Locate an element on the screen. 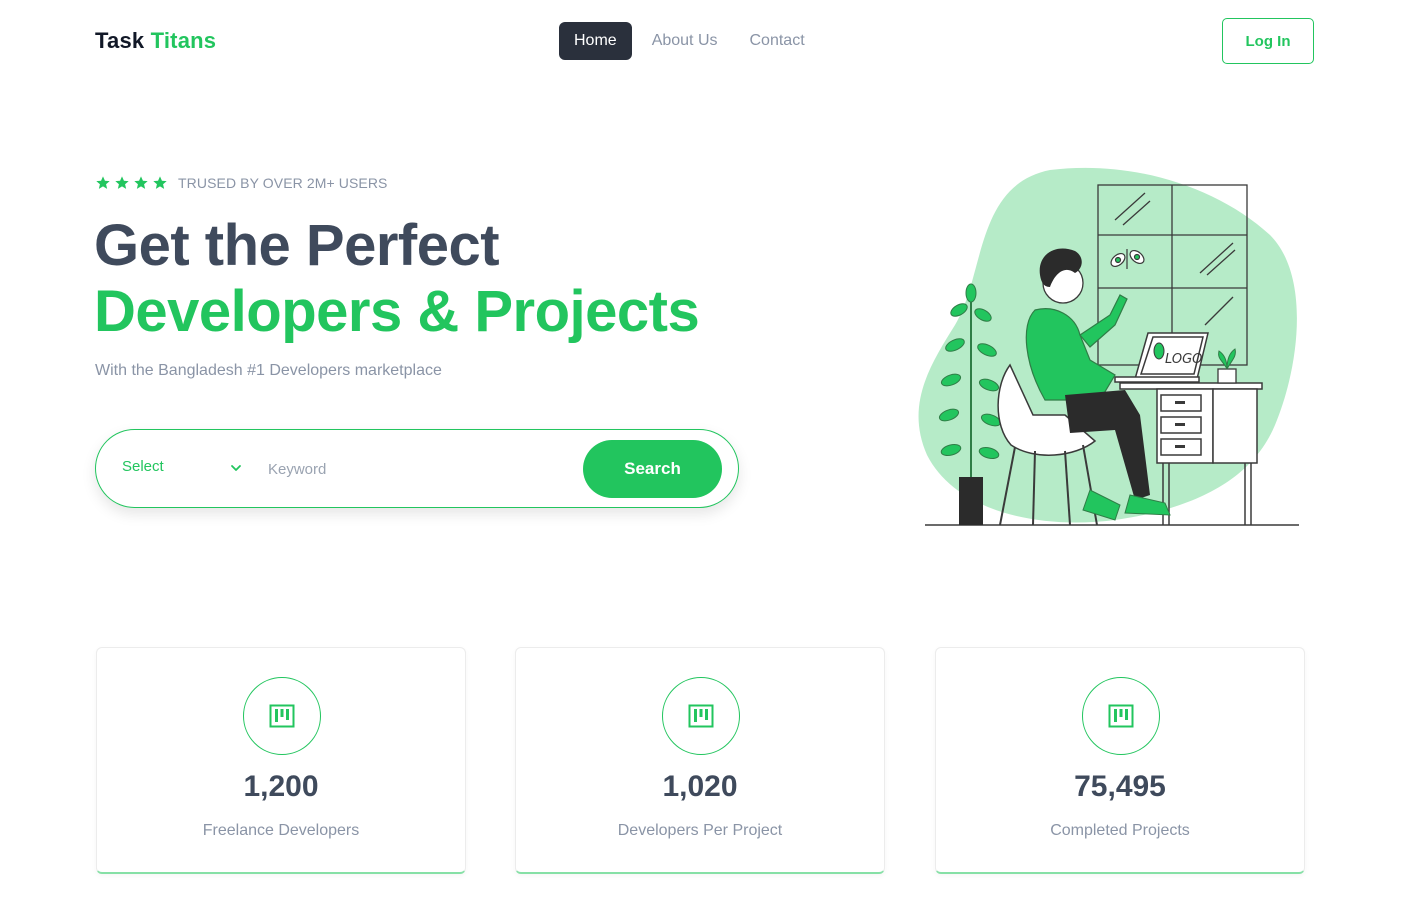 The width and height of the screenshot is (1402, 908). brand-name-part2: Titans is located at coordinates (183, 40).